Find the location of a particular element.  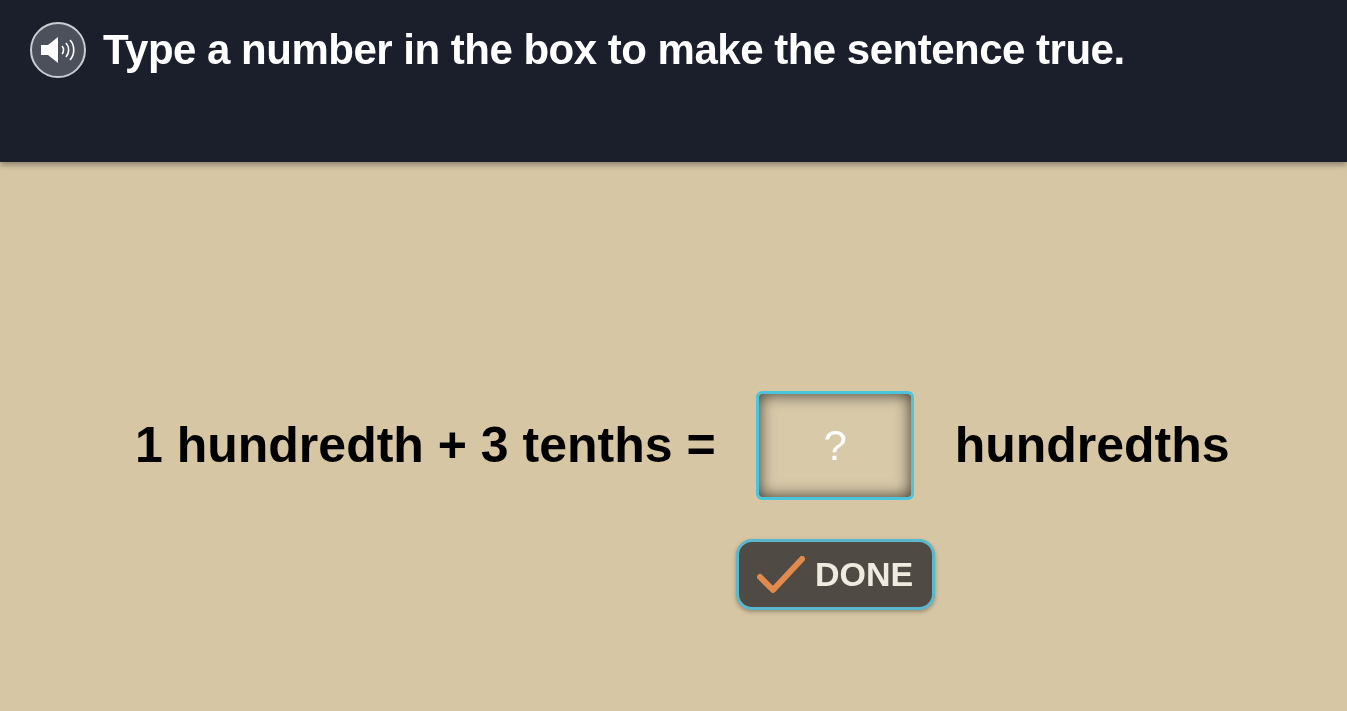

speaker-button is located at coordinates (58, 50).